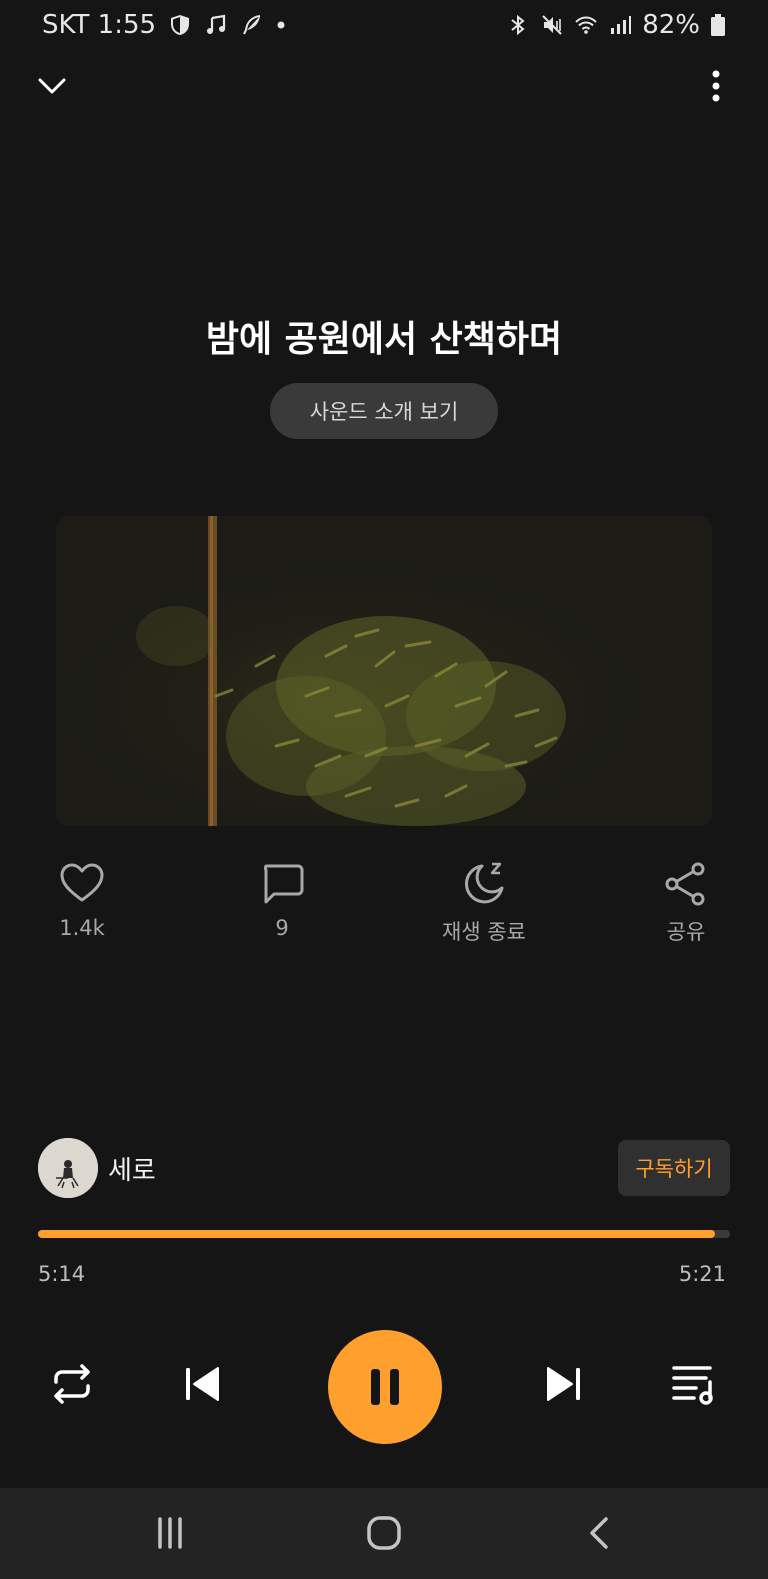 The height and width of the screenshot is (1579, 768). I want to click on shield-icon, so click(180, 25).